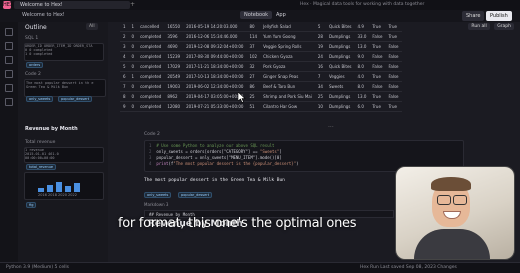 The width and height of the screenshot is (520, 273). What do you see at coordinates (152, 134) in the screenshot?
I see `code-cell-label: Code 2` at bounding box center [152, 134].